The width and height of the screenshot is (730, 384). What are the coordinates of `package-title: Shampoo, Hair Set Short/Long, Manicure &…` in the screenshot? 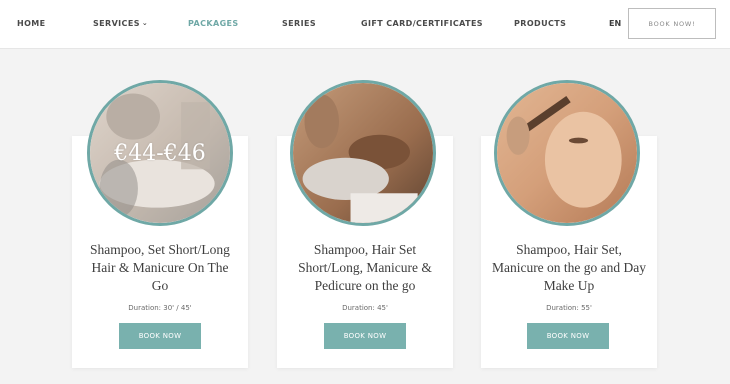 It's located at (365, 267).